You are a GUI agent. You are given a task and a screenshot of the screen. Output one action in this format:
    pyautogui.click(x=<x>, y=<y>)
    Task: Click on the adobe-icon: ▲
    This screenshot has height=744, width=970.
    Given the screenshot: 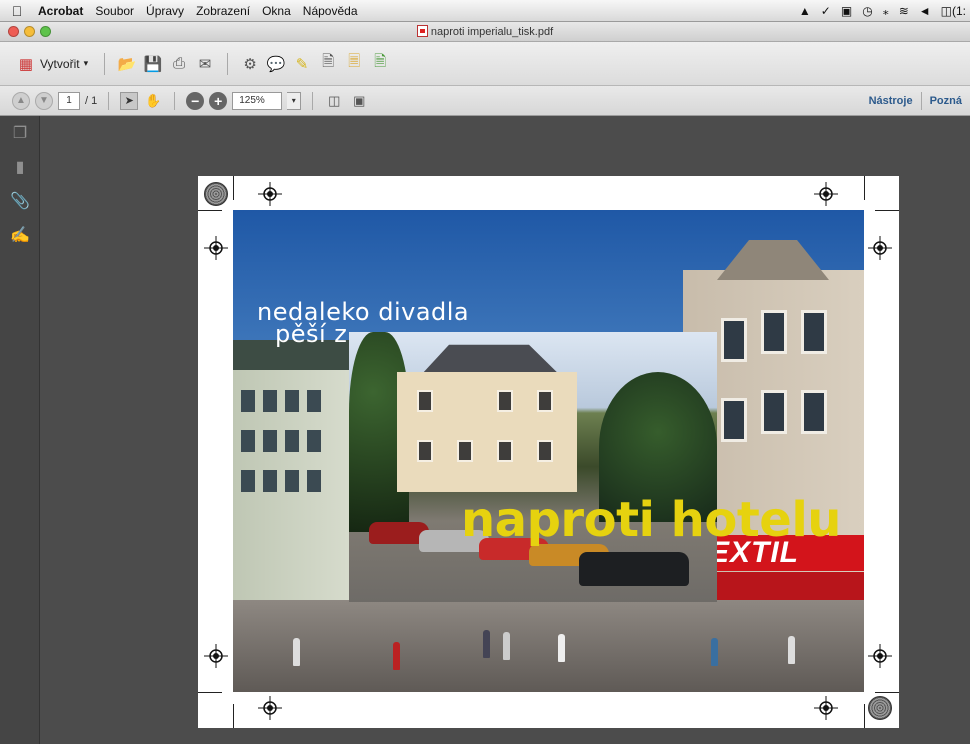 What is the action you would take?
    pyautogui.click(x=805, y=11)
    